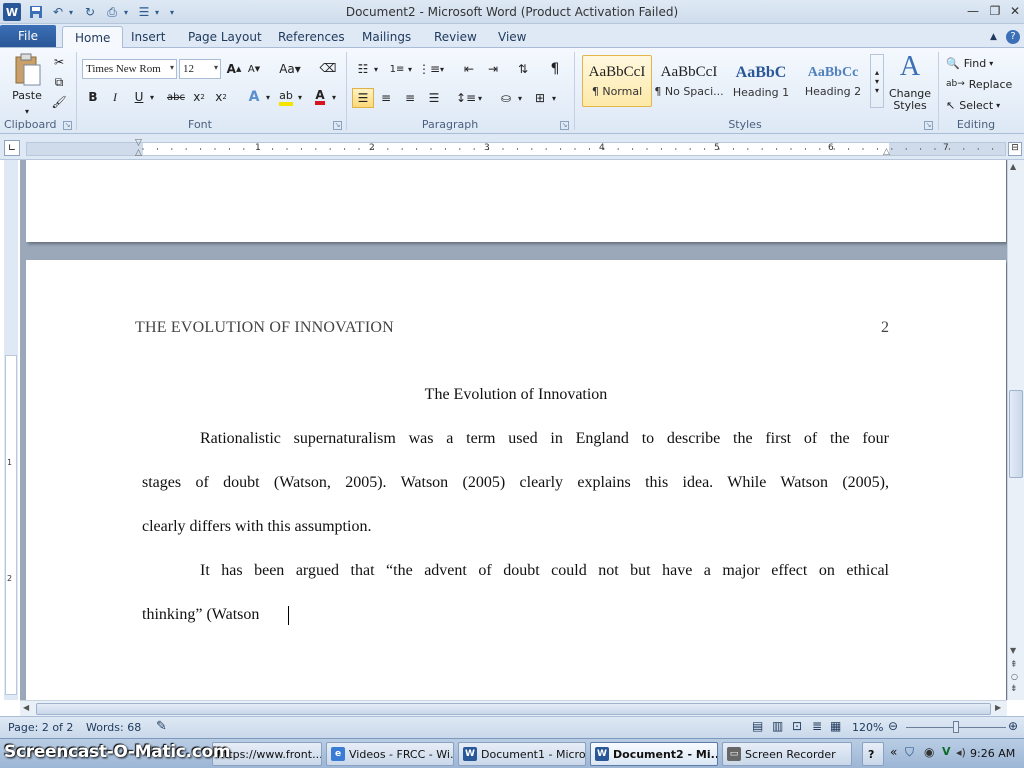 The height and width of the screenshot is (768, 1024). What do you see at coordinates (176, 97) in the screenshot?
I see `strikethrough-icon: abc` at bounding box center [176, 97].